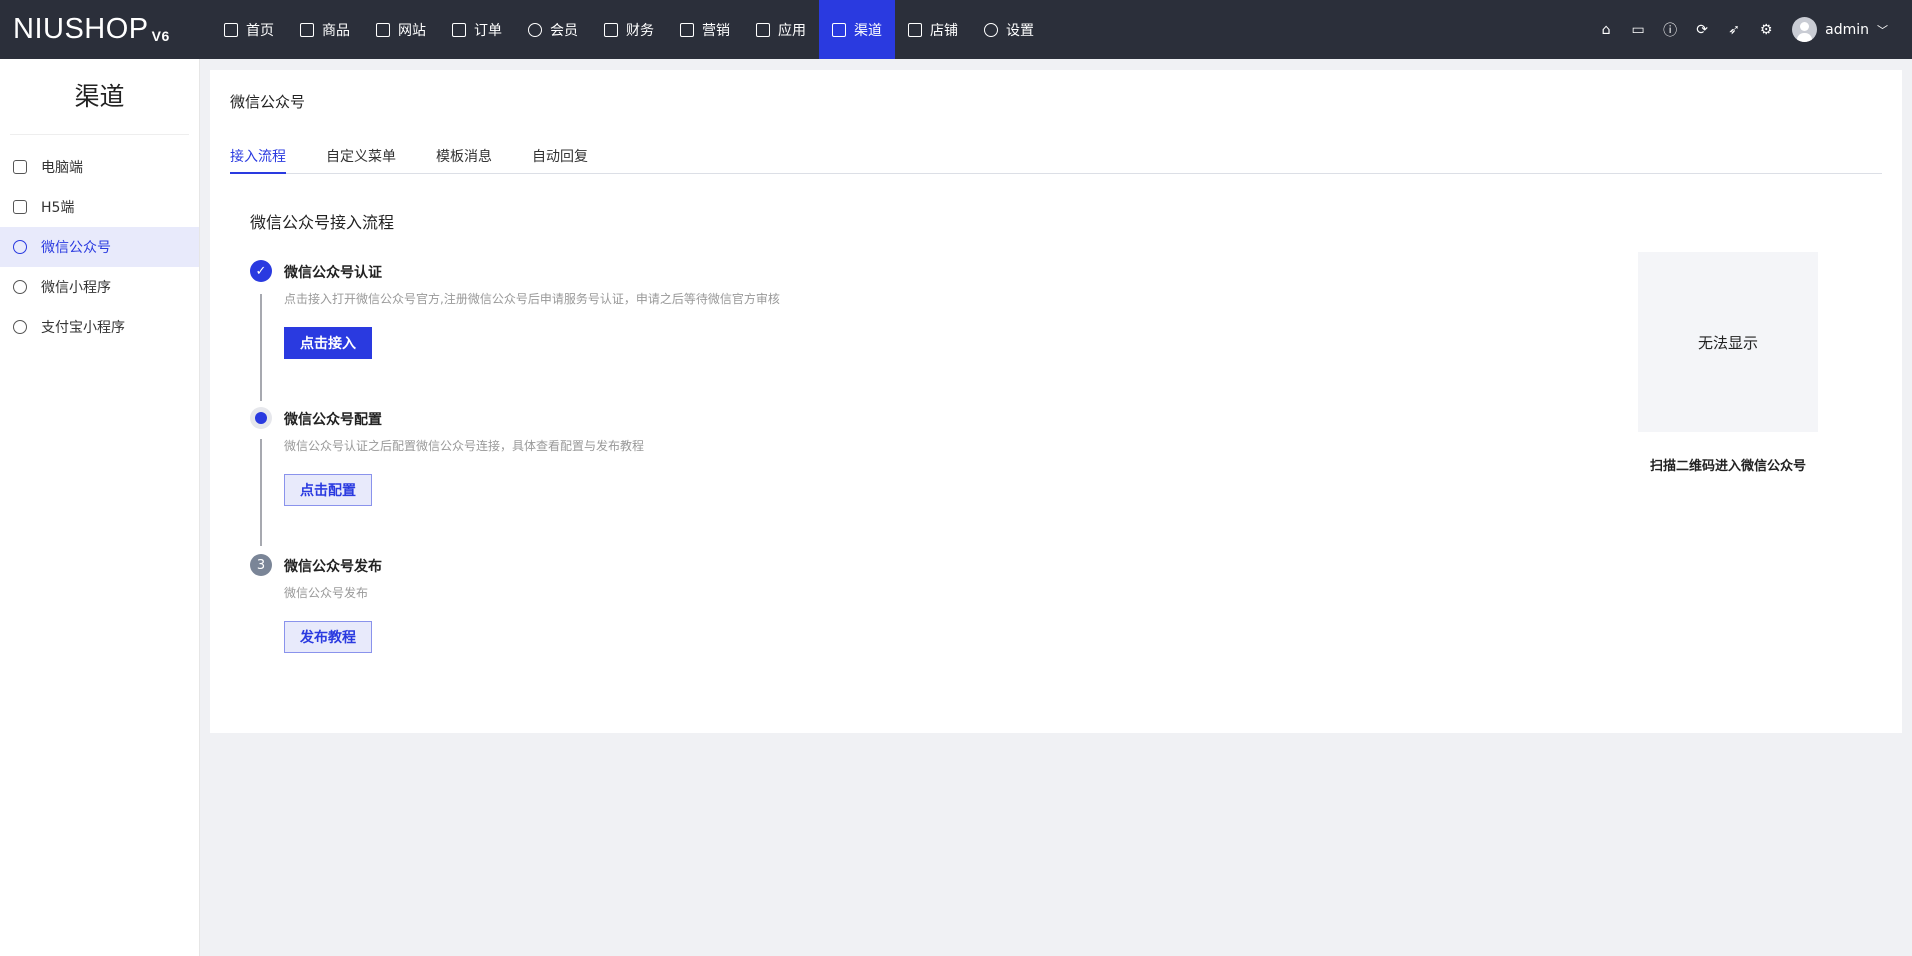  Describe the element at coordinates (99, 167) in the screenshot. I see `sidebar-item-pc: 电脑端` at that location.